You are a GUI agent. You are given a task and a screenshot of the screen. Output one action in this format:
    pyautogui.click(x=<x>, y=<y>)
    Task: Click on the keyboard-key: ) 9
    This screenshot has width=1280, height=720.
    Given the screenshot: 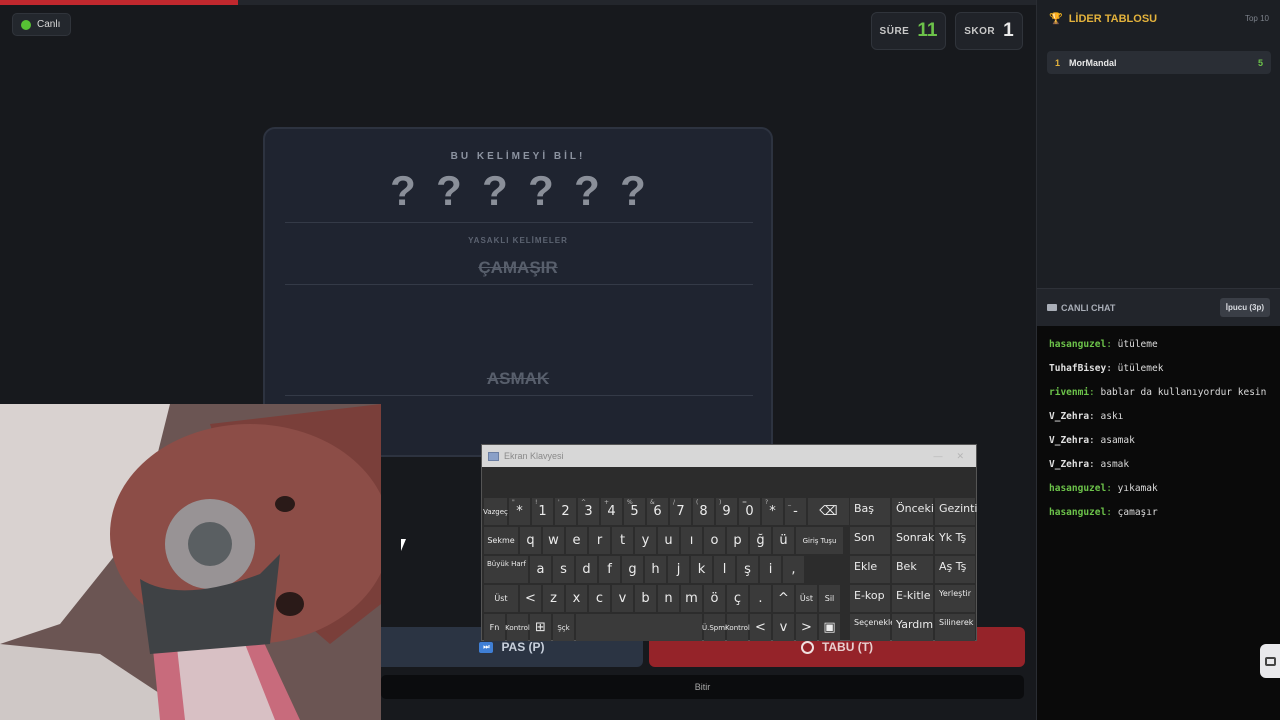 What is the action you would take?
    pyautogui.click(x=726, y=511)
    